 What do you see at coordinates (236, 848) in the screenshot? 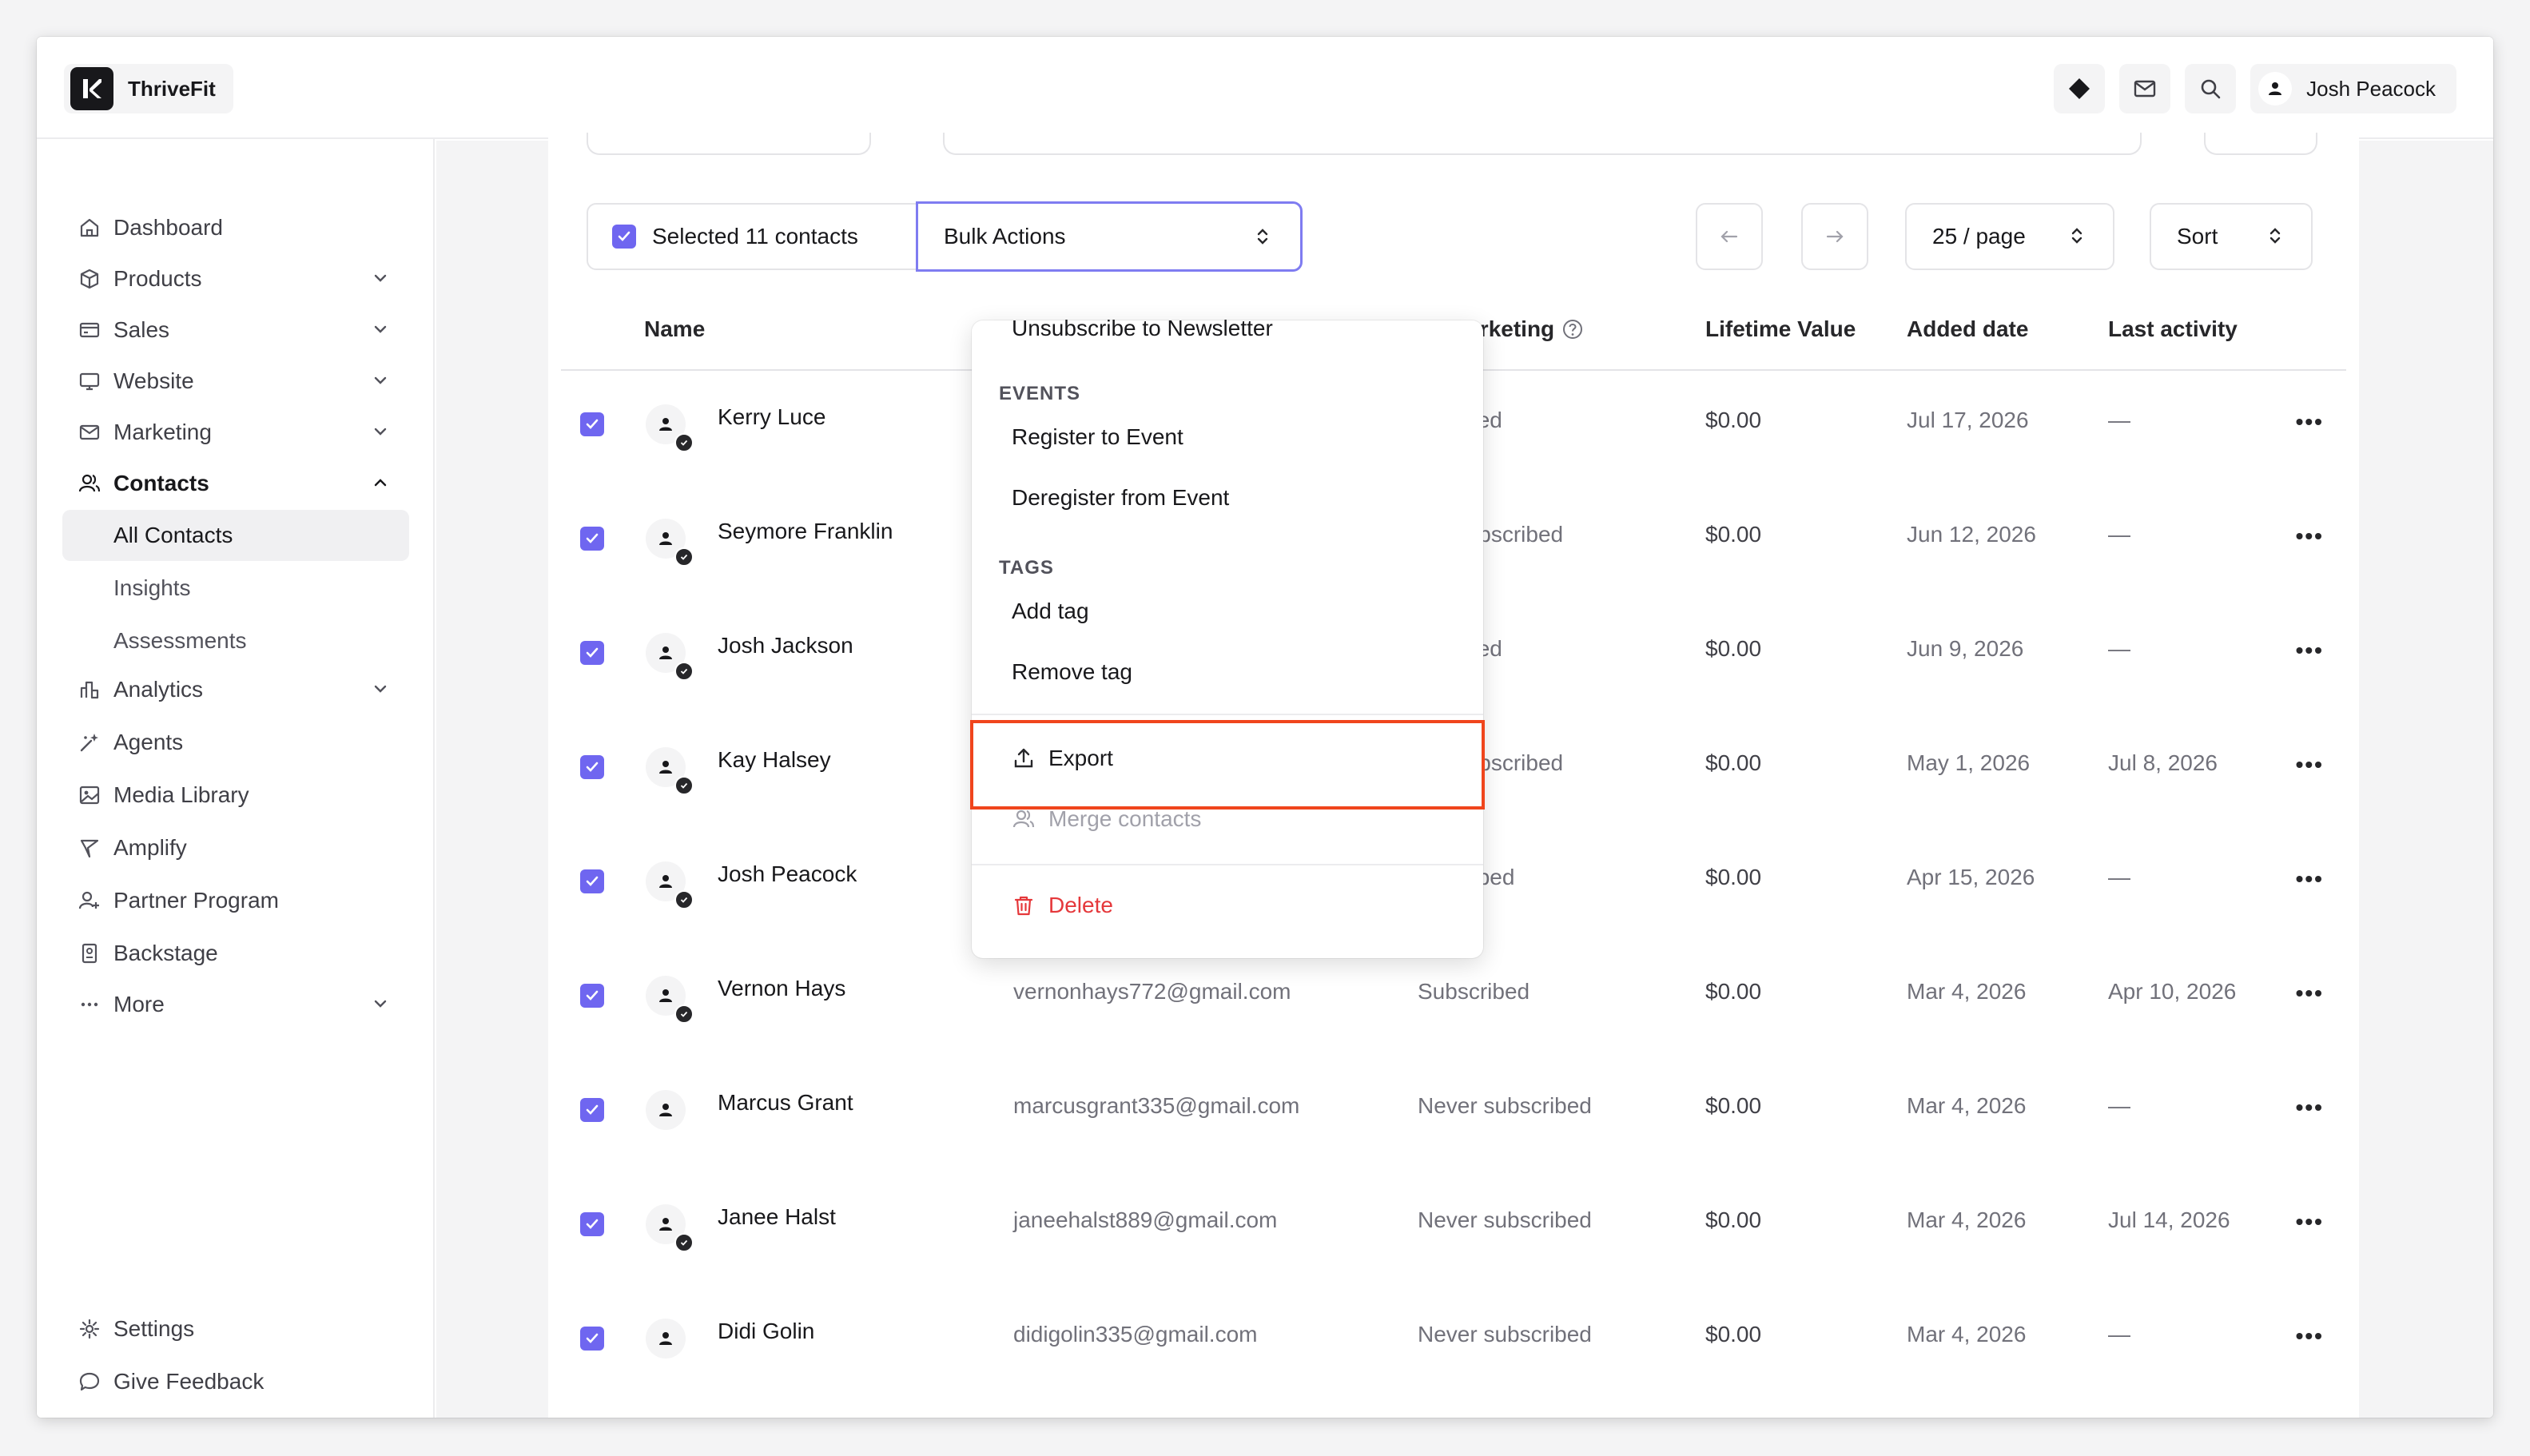
I see `sidebar-item-amplify: Amplify` at bounding box center [236, 848].